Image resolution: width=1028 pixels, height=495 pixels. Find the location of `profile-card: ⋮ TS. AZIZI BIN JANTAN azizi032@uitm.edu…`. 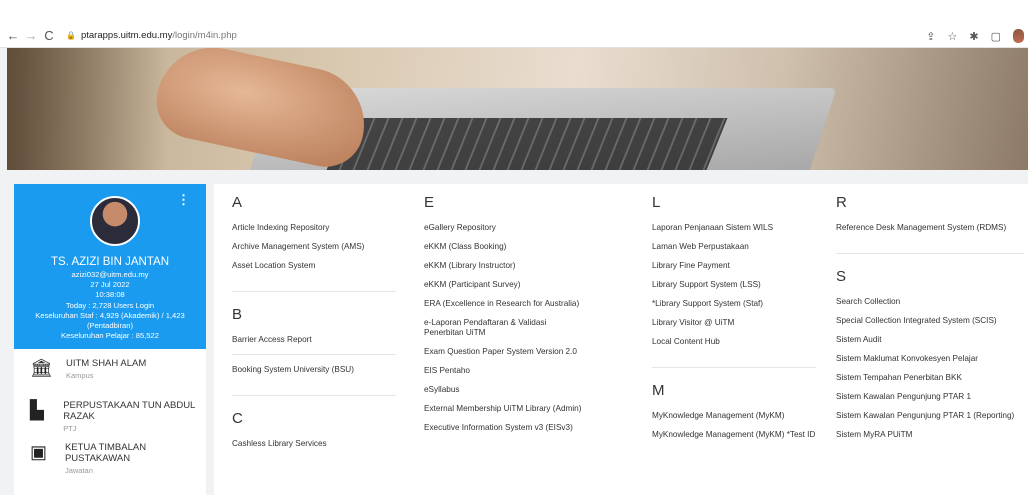

profile-card: ⋮ TS. AZIZI BIN JANTAN azizi032@uitm.edu… is located at coordinates (110, 339).